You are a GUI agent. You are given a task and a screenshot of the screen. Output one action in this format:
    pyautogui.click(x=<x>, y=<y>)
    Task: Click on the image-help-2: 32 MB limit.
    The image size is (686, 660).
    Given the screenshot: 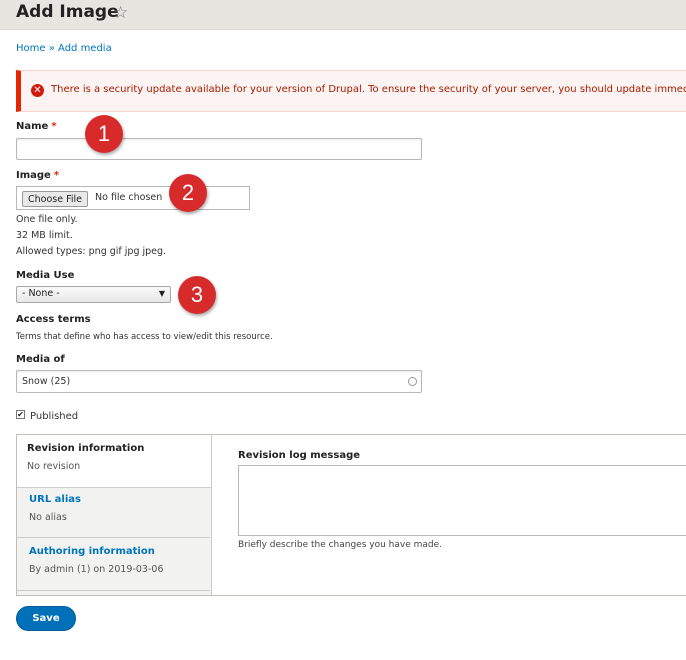 What is the action you would take?
    pyautogui.click(x=44, y=235)
    